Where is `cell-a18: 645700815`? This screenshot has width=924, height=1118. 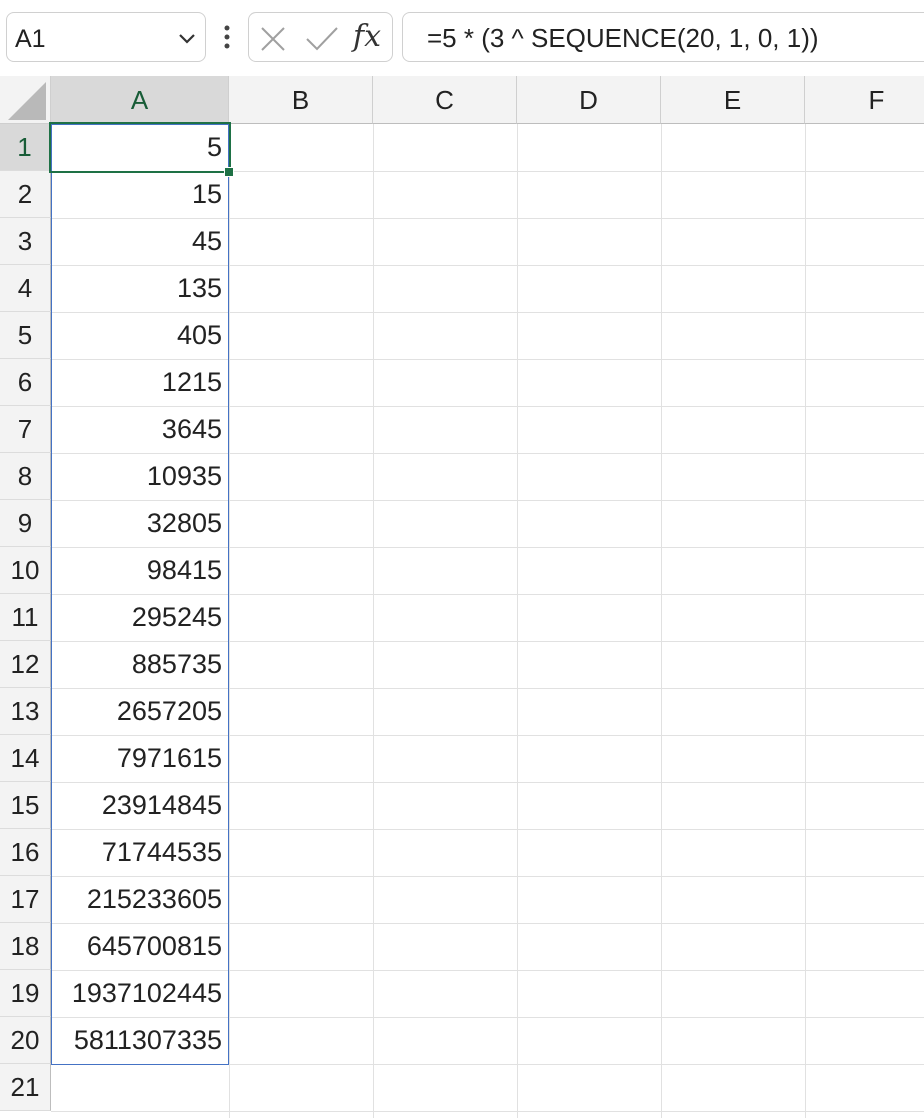 cell-a18: 645700815 is located at coordinates (139, 946).